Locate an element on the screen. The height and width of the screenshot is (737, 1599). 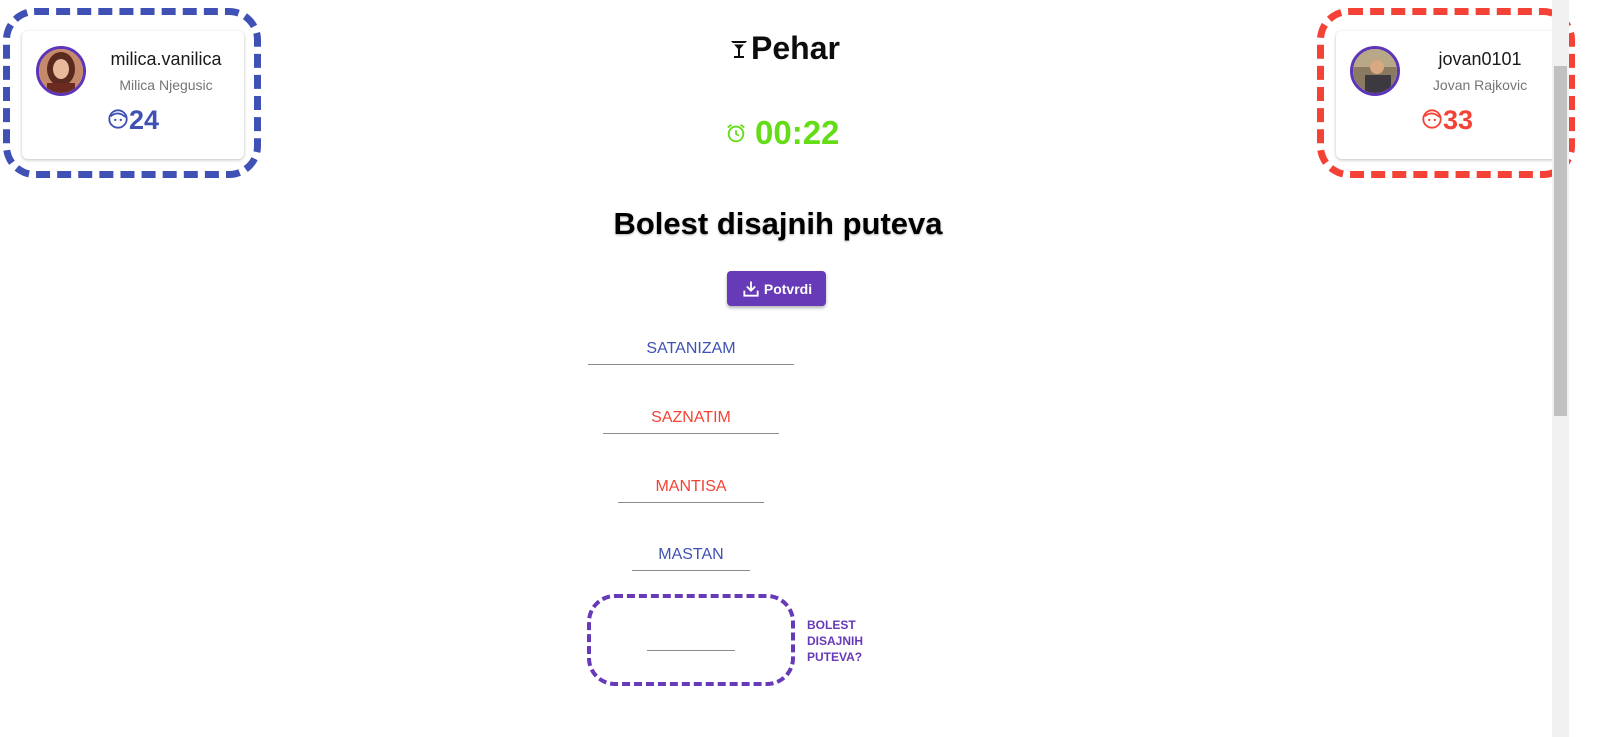
player-fullname: Milica Njegusic is located at coordinates (166, 85).